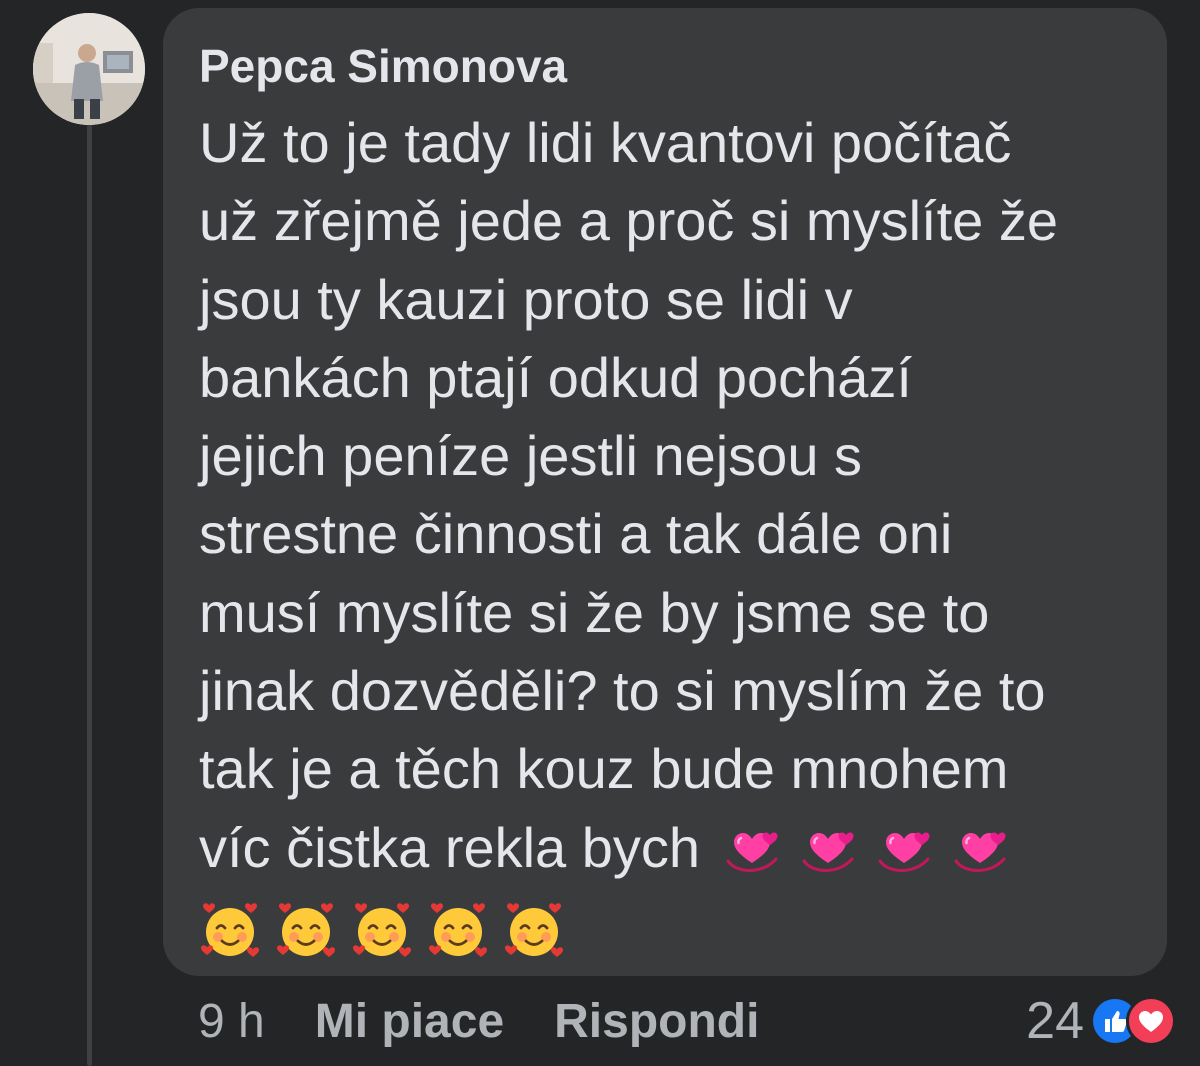 The height and width of the screenshot is (1066, 1200). I want to click on reply-button: Rispondi, so click(656, 1021).